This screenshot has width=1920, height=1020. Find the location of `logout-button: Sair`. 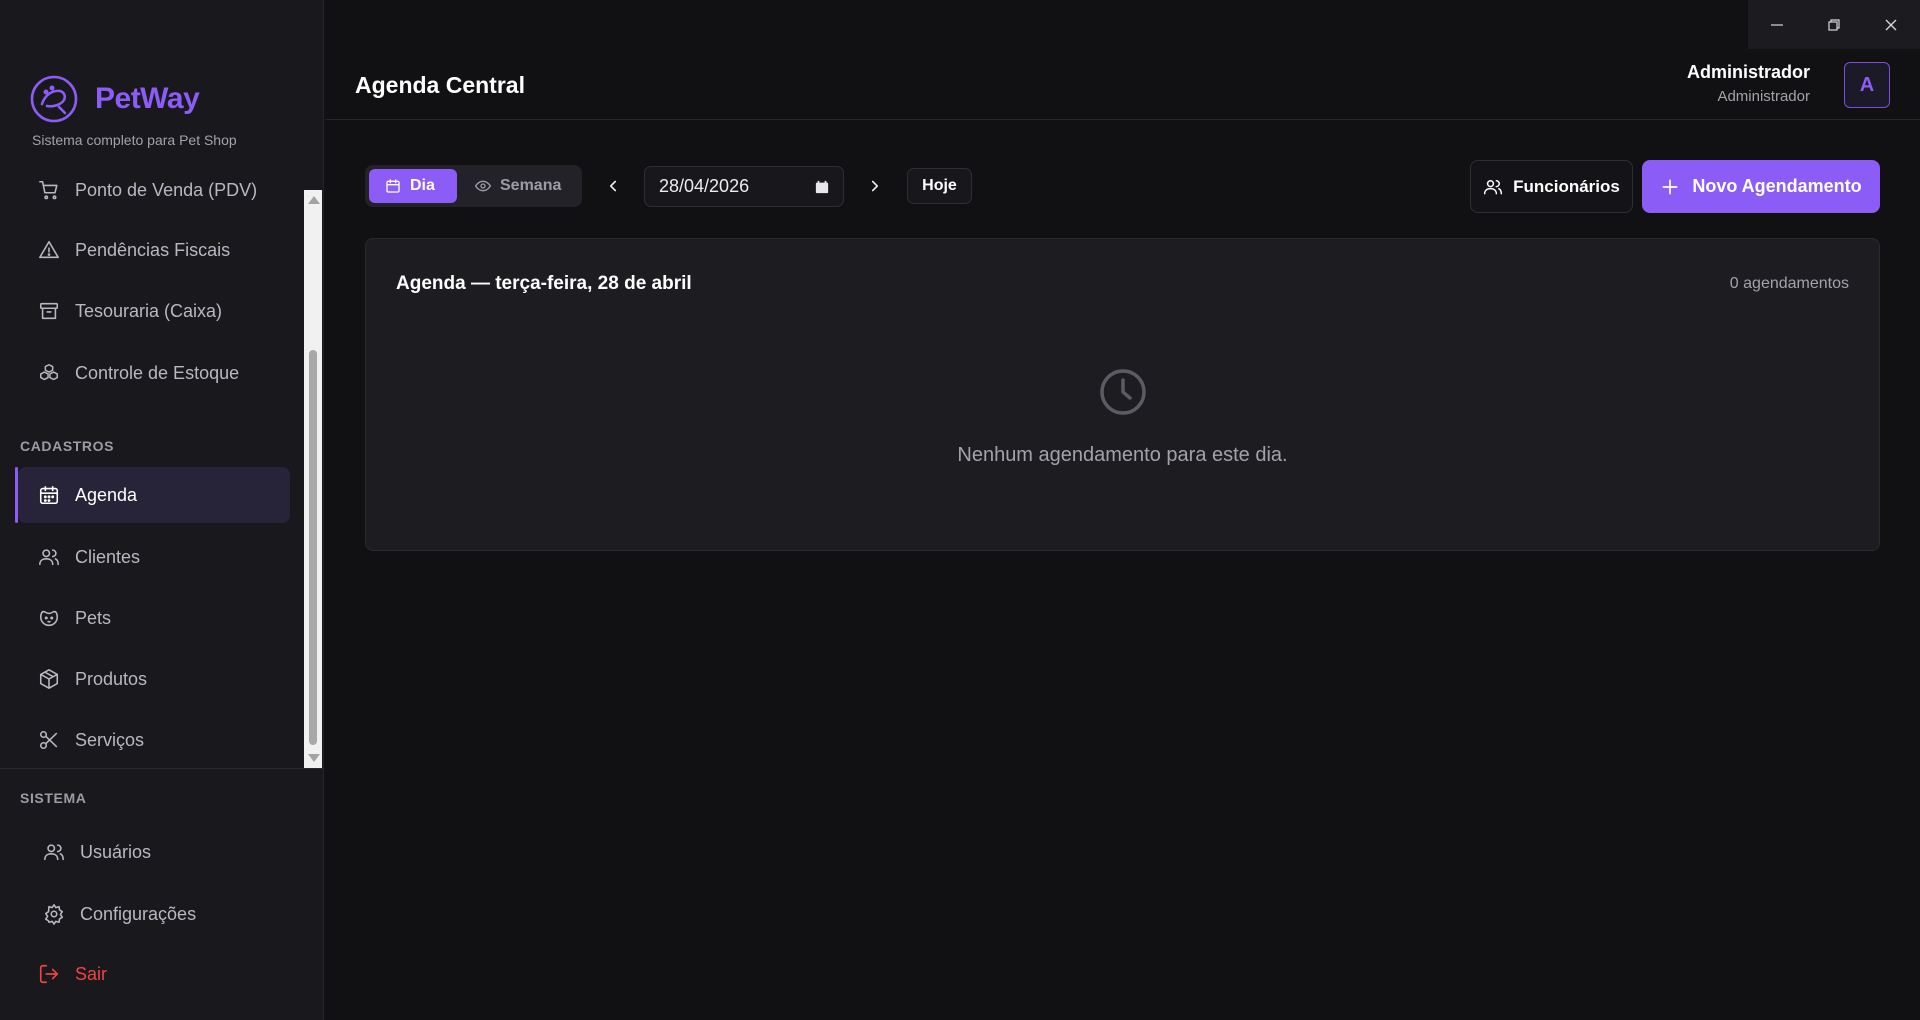

logout-button: Sair is located at coordinates (154, 974).